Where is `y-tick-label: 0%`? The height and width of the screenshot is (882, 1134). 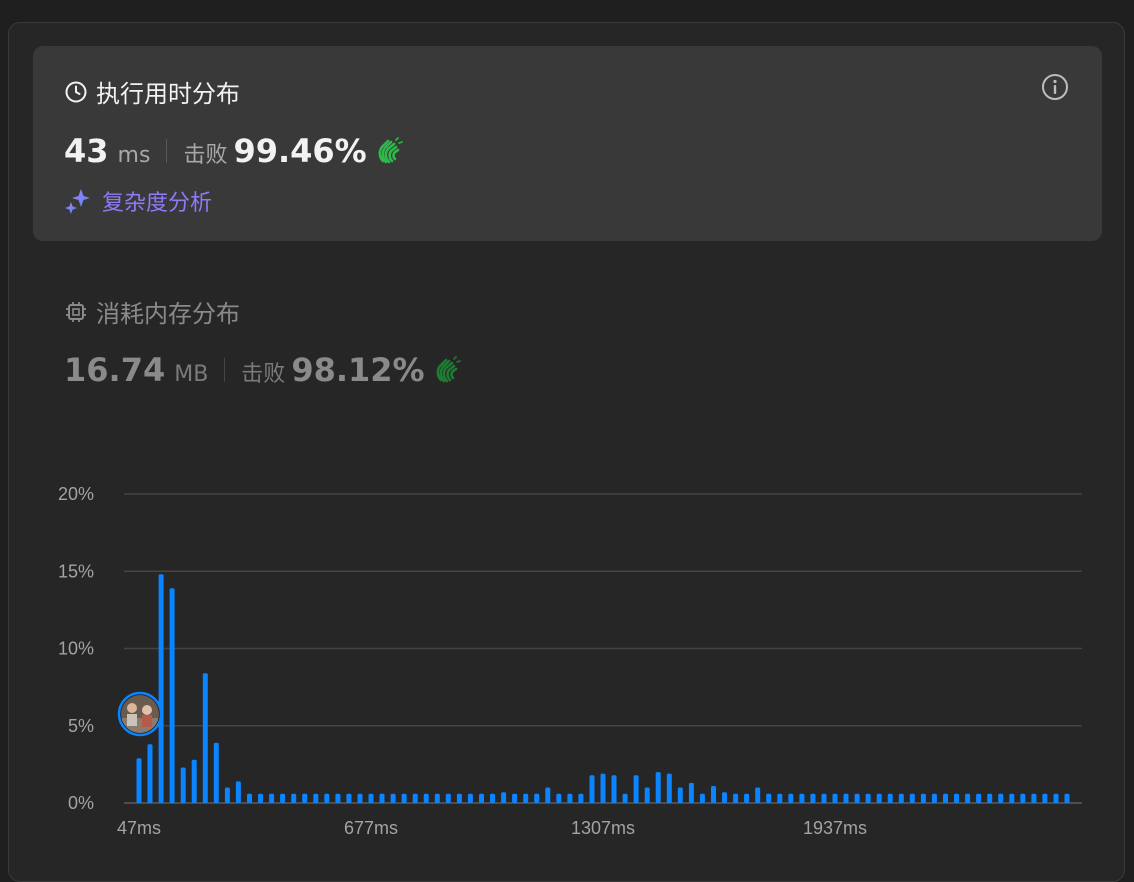 y-tick-label: 0% is located at coordinates (81, 803).